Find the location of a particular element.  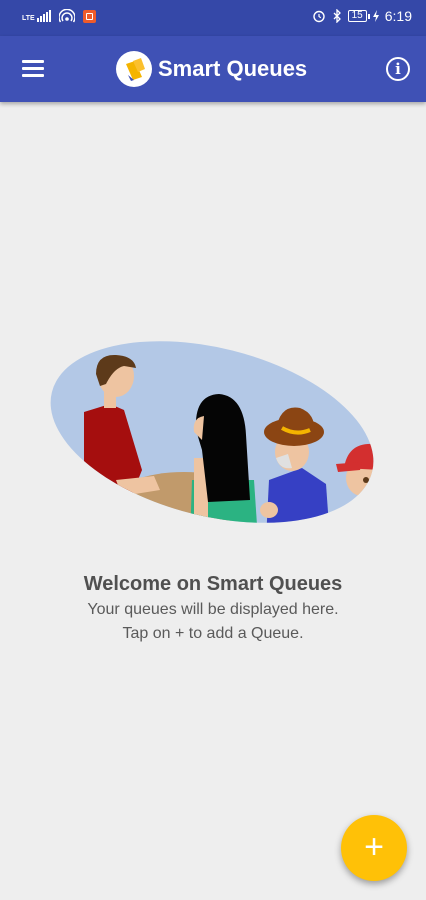

menu-icon is located at coordinates (33, 69).